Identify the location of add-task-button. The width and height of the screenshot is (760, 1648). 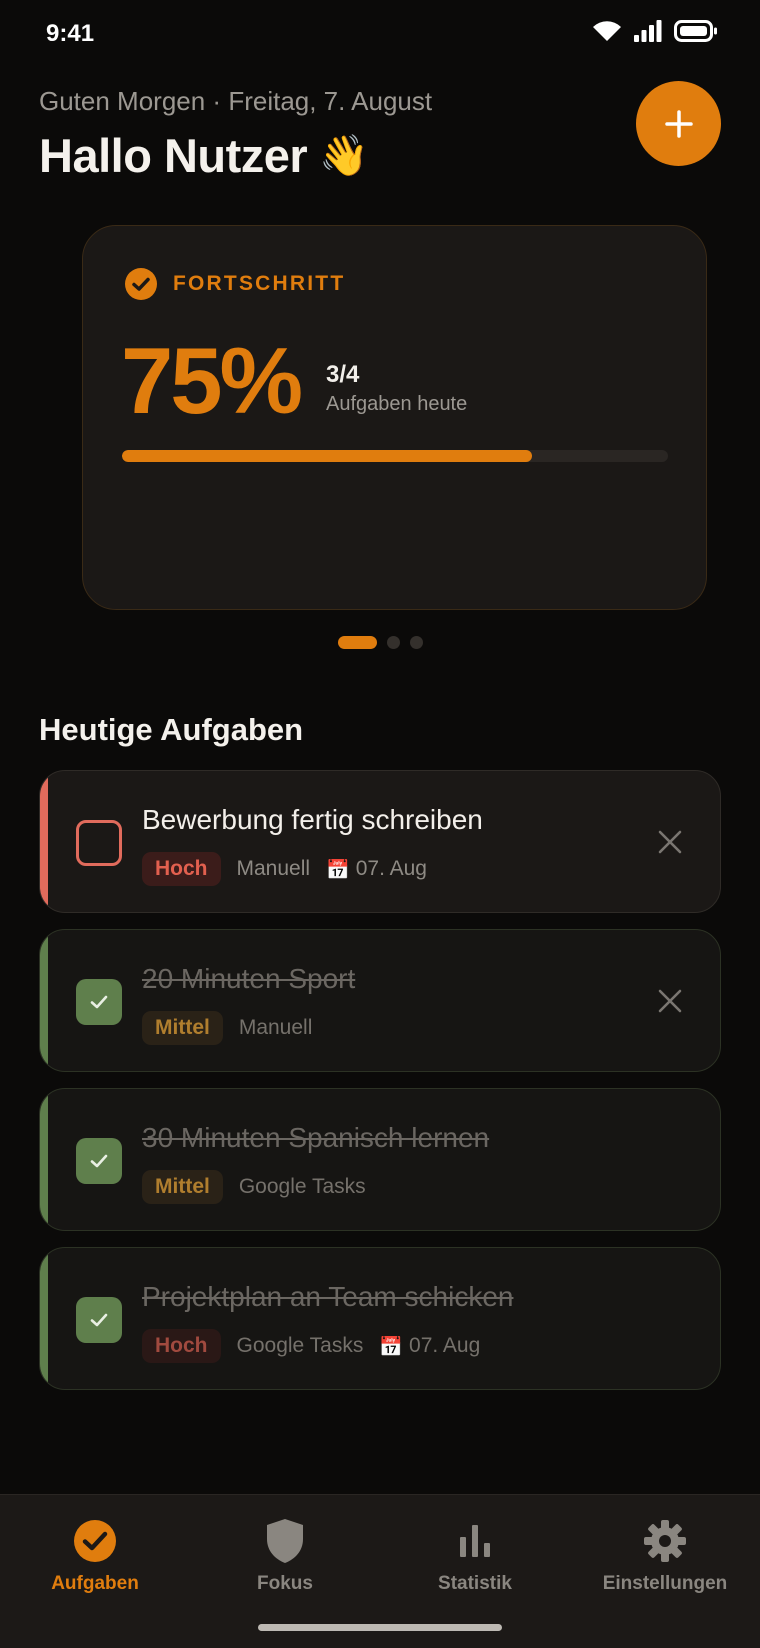
(678, 123).